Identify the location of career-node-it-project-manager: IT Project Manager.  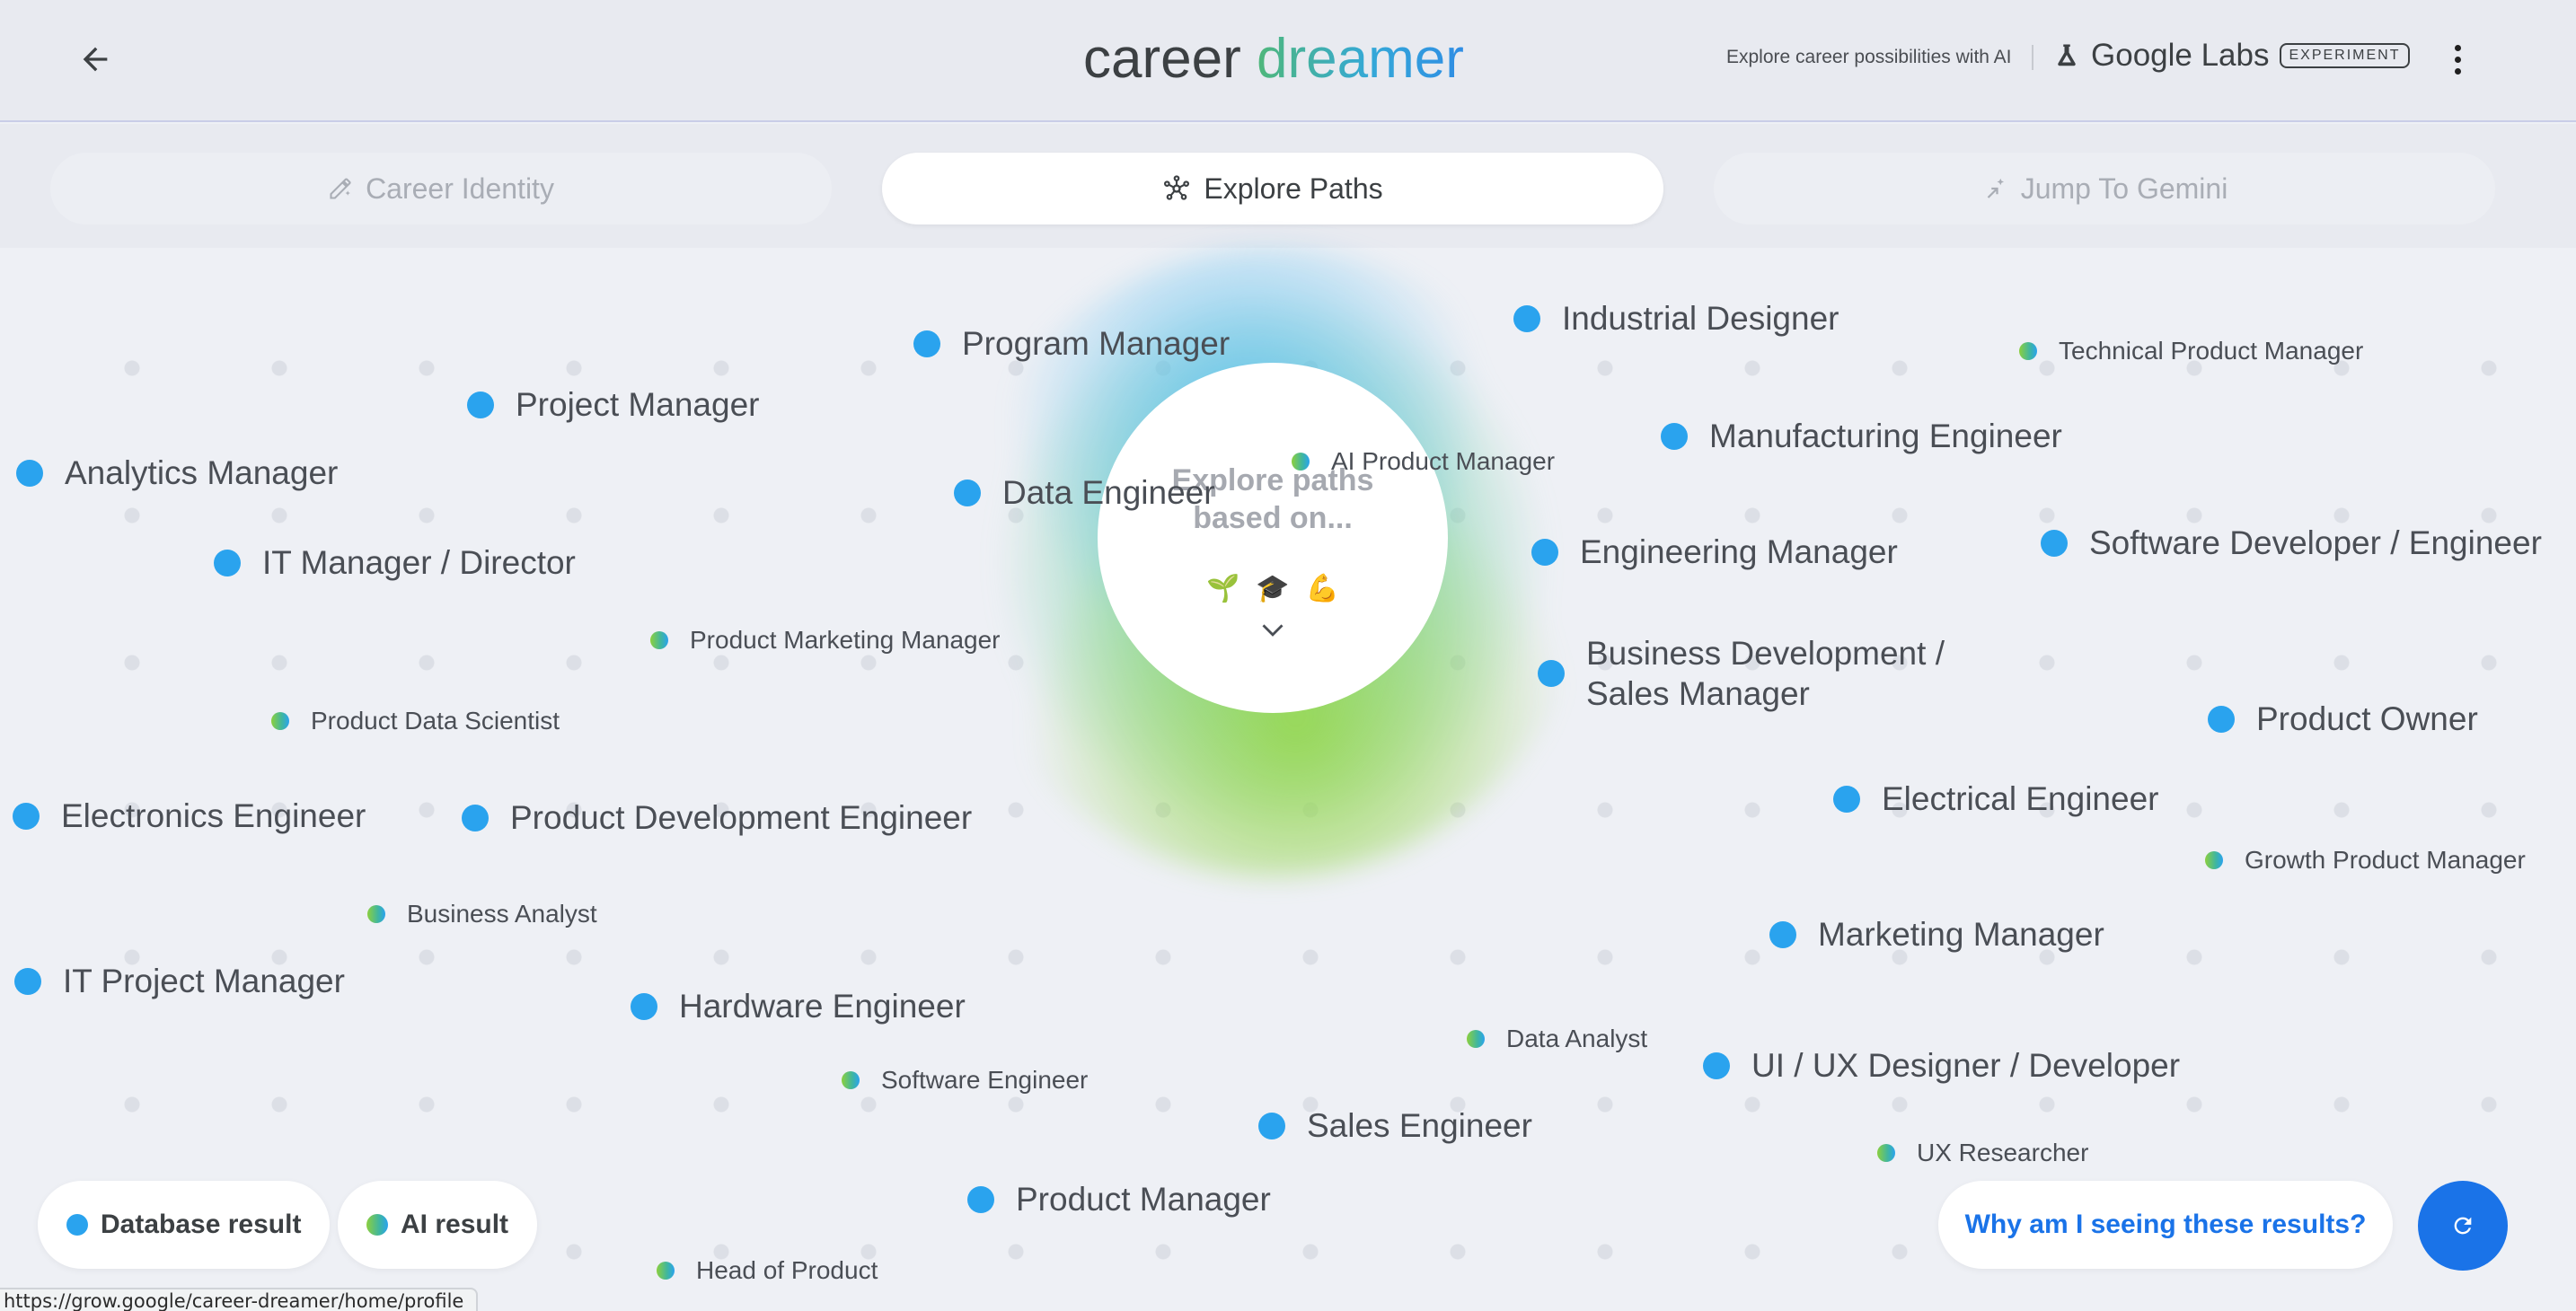
(179, 981).